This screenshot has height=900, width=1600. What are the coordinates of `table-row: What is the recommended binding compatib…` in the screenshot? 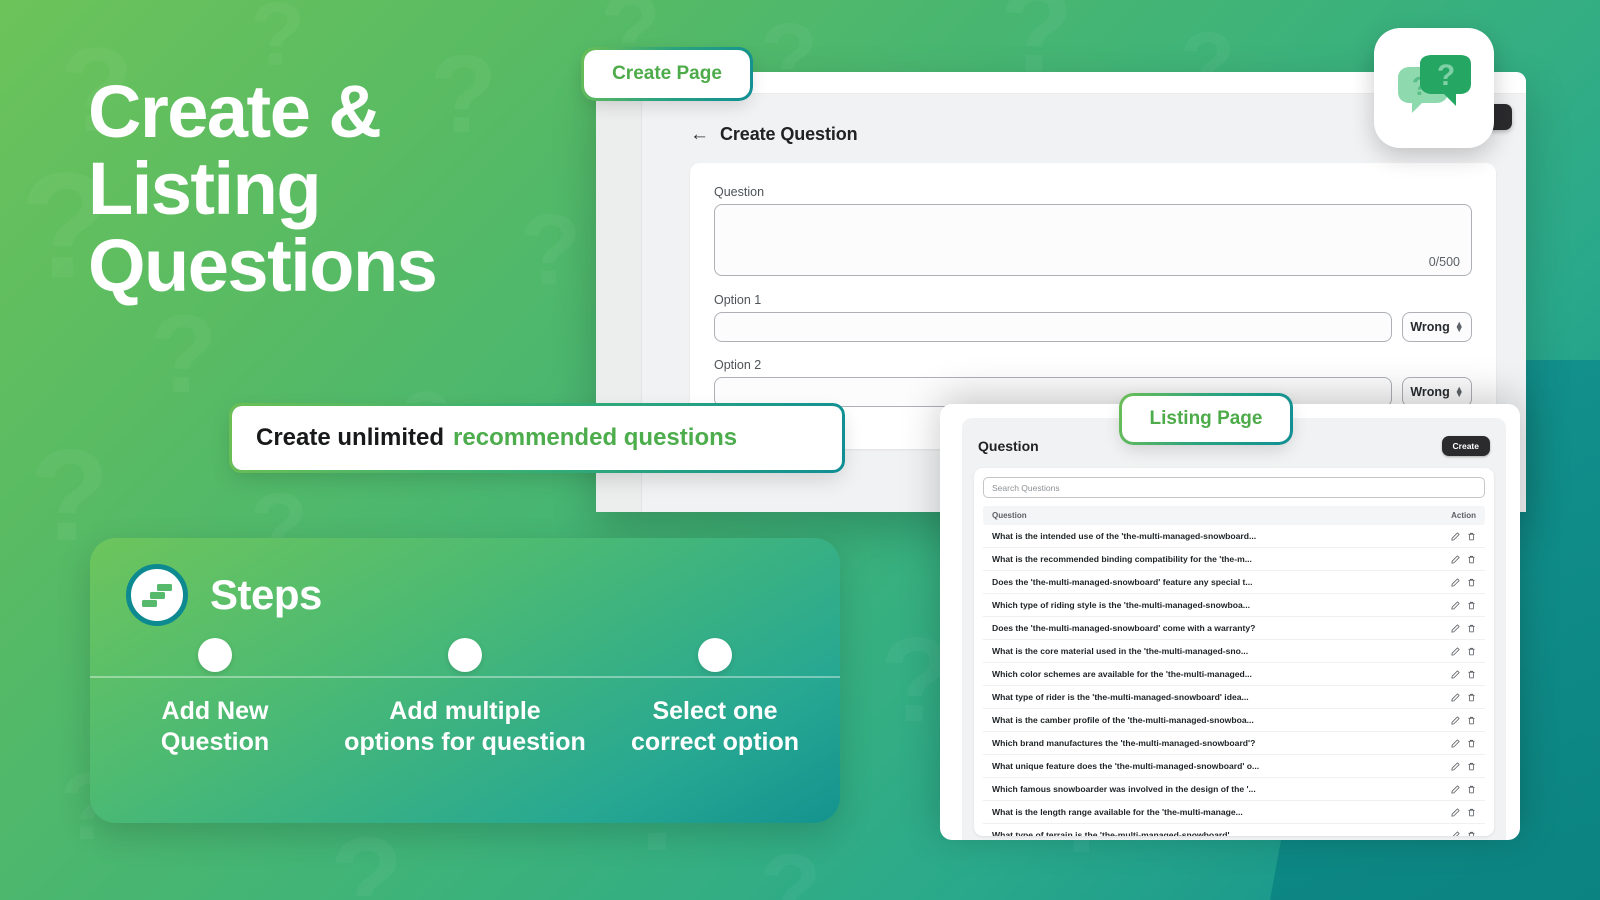 It's located at (1234, 559).